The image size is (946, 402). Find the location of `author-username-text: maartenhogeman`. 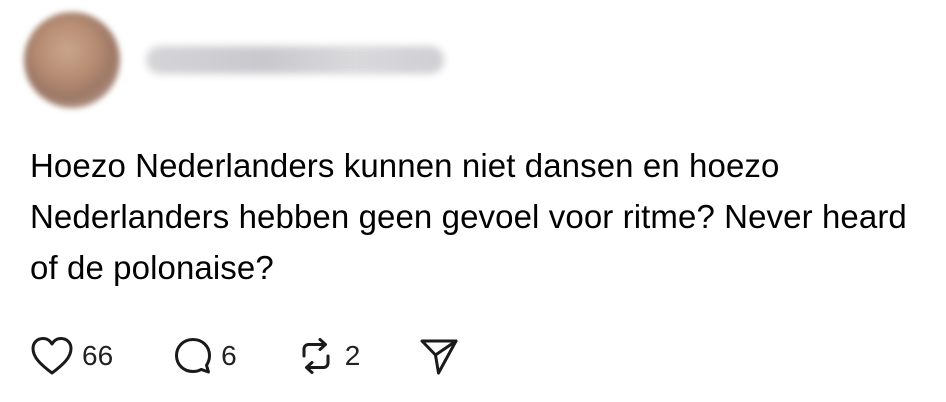

author-username-text: maartenhogeman is located at coordinates (150, 59).